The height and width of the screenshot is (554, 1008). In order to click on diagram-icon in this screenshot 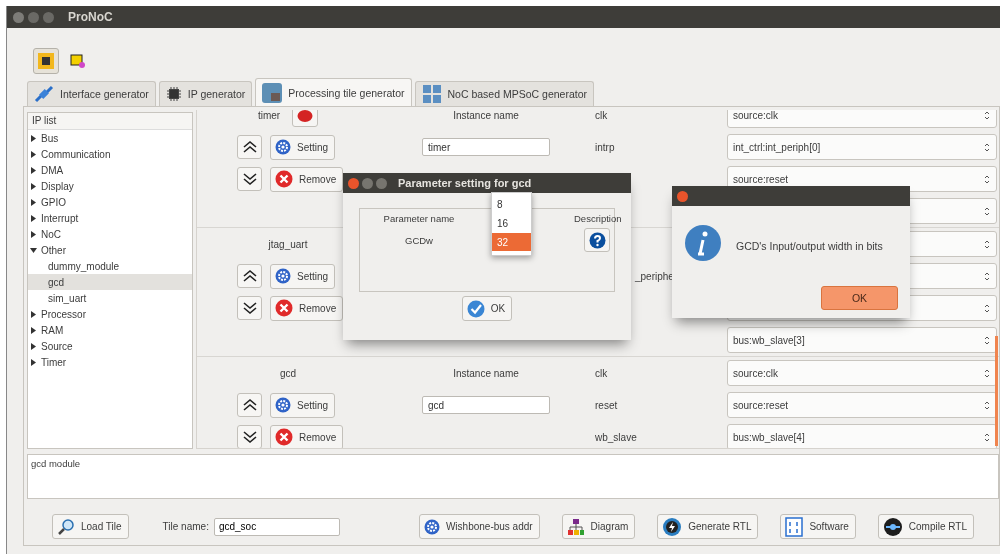, I will do `click(575, 526)`.